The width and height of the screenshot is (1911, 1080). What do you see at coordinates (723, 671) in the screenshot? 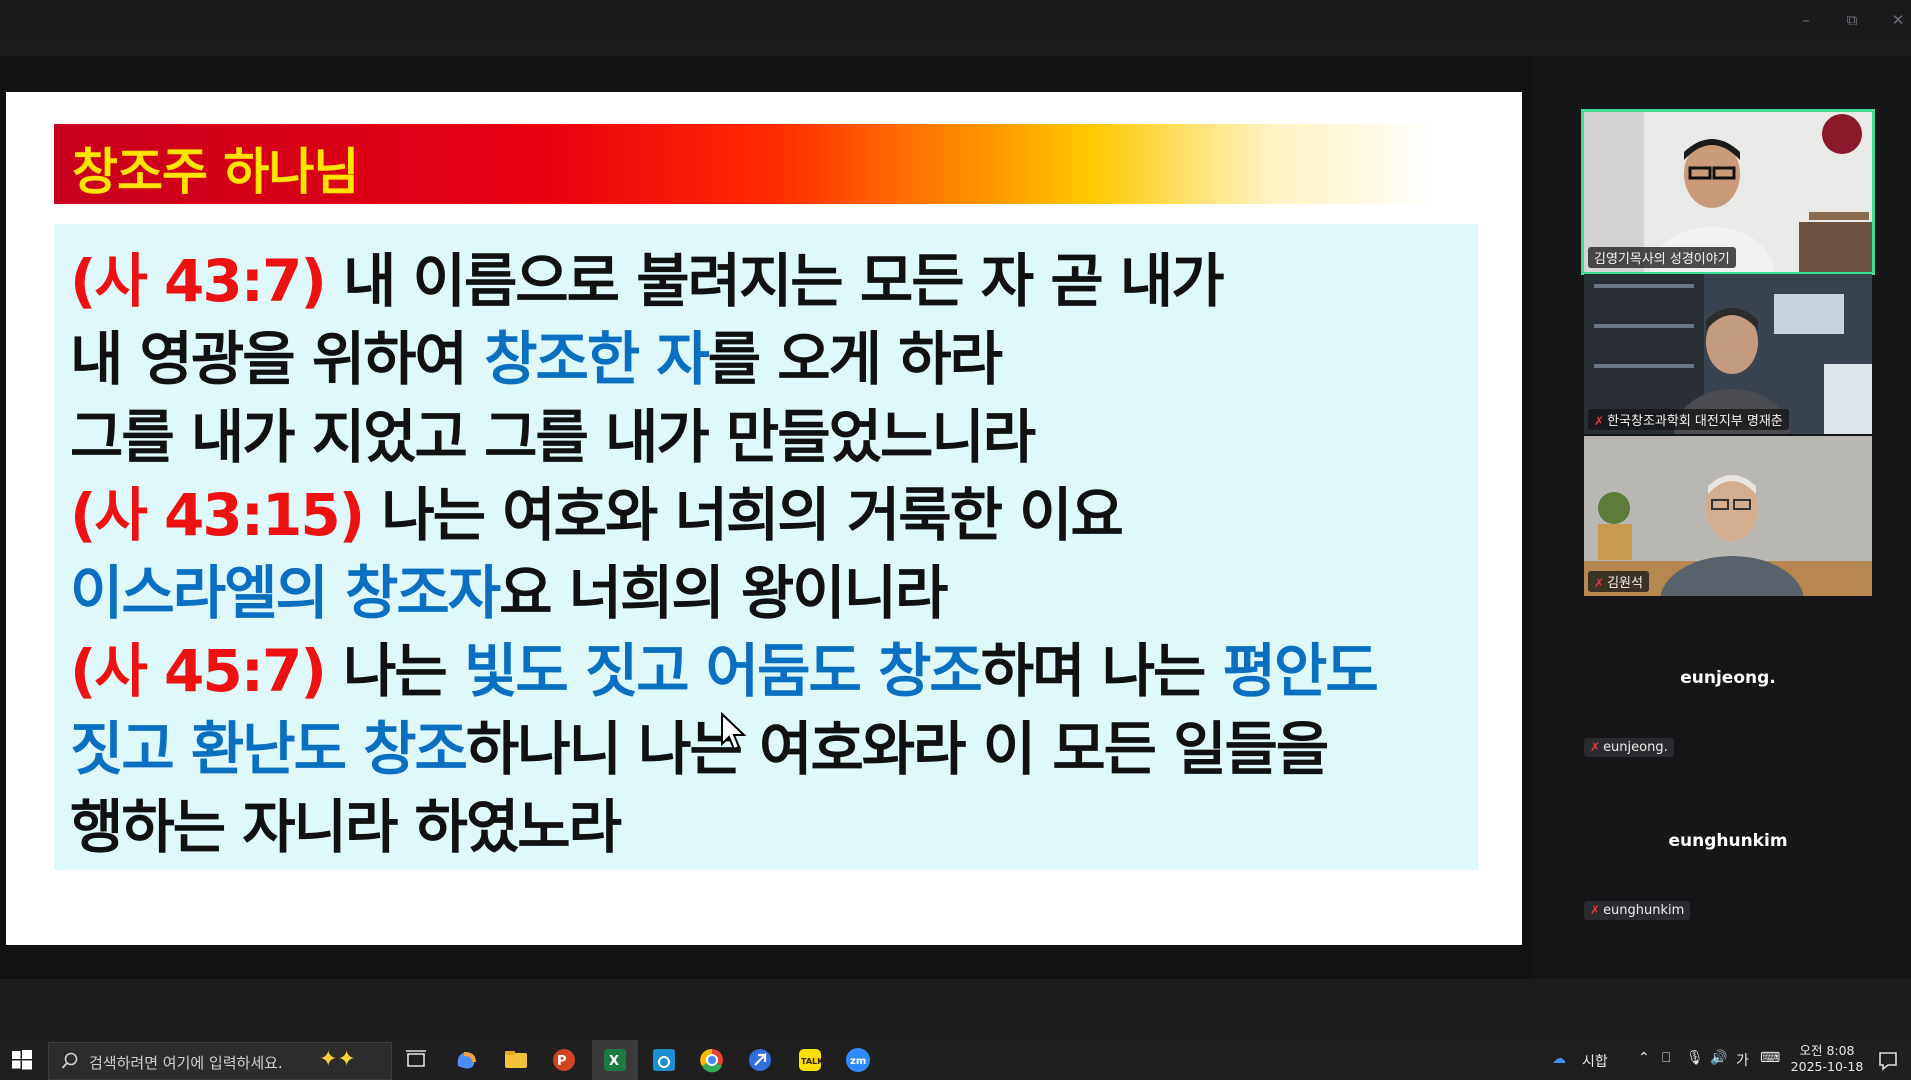
I see `highlighted-phrase: 빛도 짓고 어둠도 창조` at bounding box center [723, 671].